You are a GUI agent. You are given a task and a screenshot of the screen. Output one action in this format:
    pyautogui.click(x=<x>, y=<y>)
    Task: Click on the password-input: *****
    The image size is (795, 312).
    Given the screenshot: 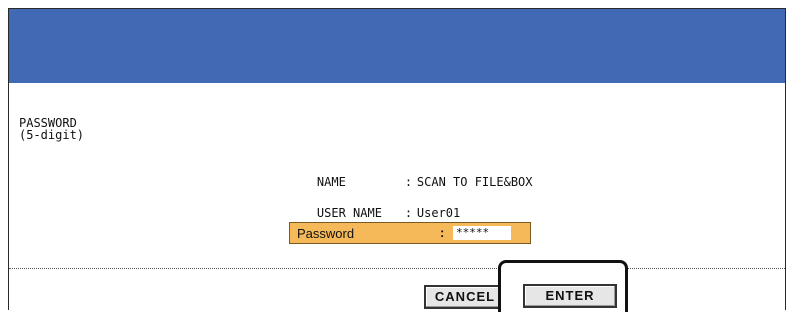 What is the action you would take?
    pyautogui.click(x=482, y=233)
    